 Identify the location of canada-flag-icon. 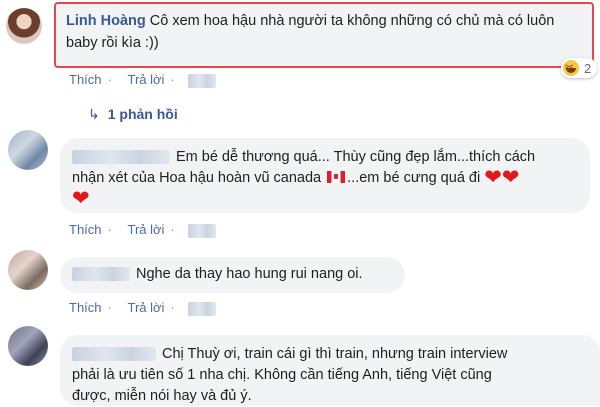
(336, 177).